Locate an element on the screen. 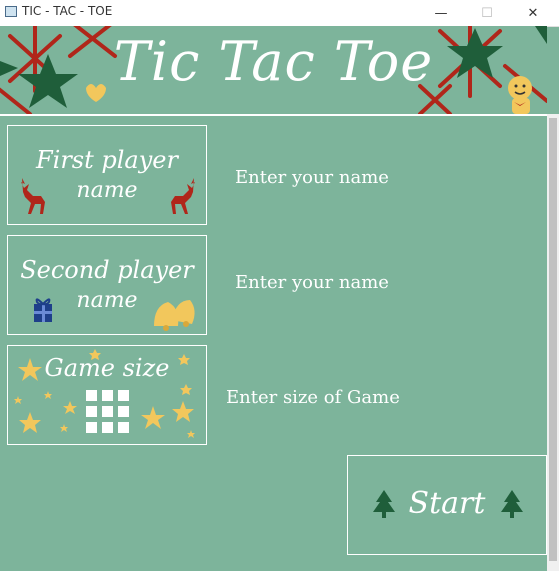 The width and height of the screenshot is (559, 571). start-button-label: Start is located at coordinates (447, 503).